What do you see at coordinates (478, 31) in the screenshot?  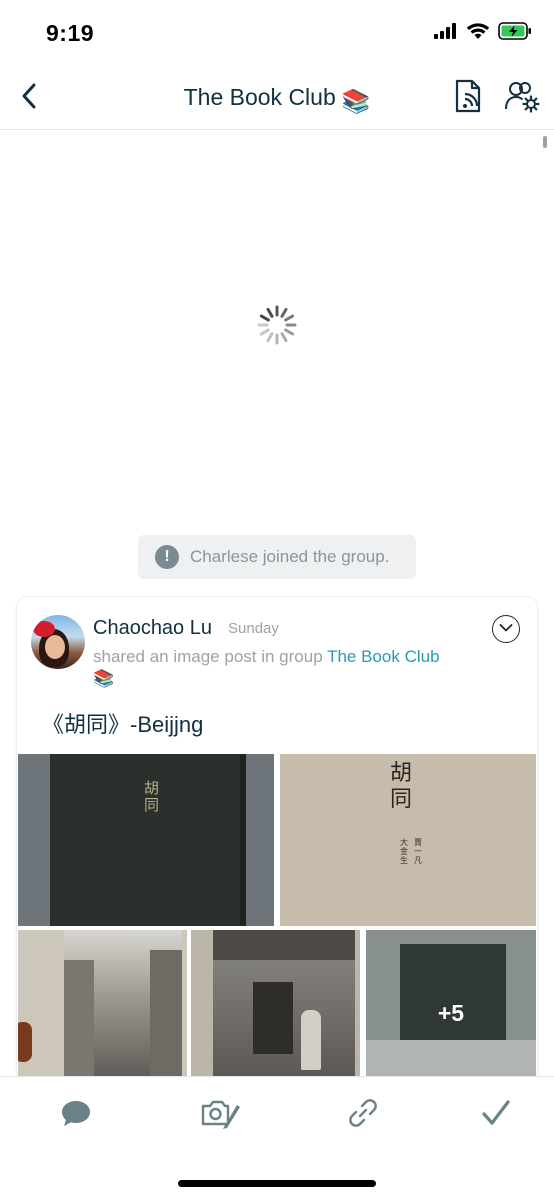 I see `wifi-icon` at bounding box center [478, 31].